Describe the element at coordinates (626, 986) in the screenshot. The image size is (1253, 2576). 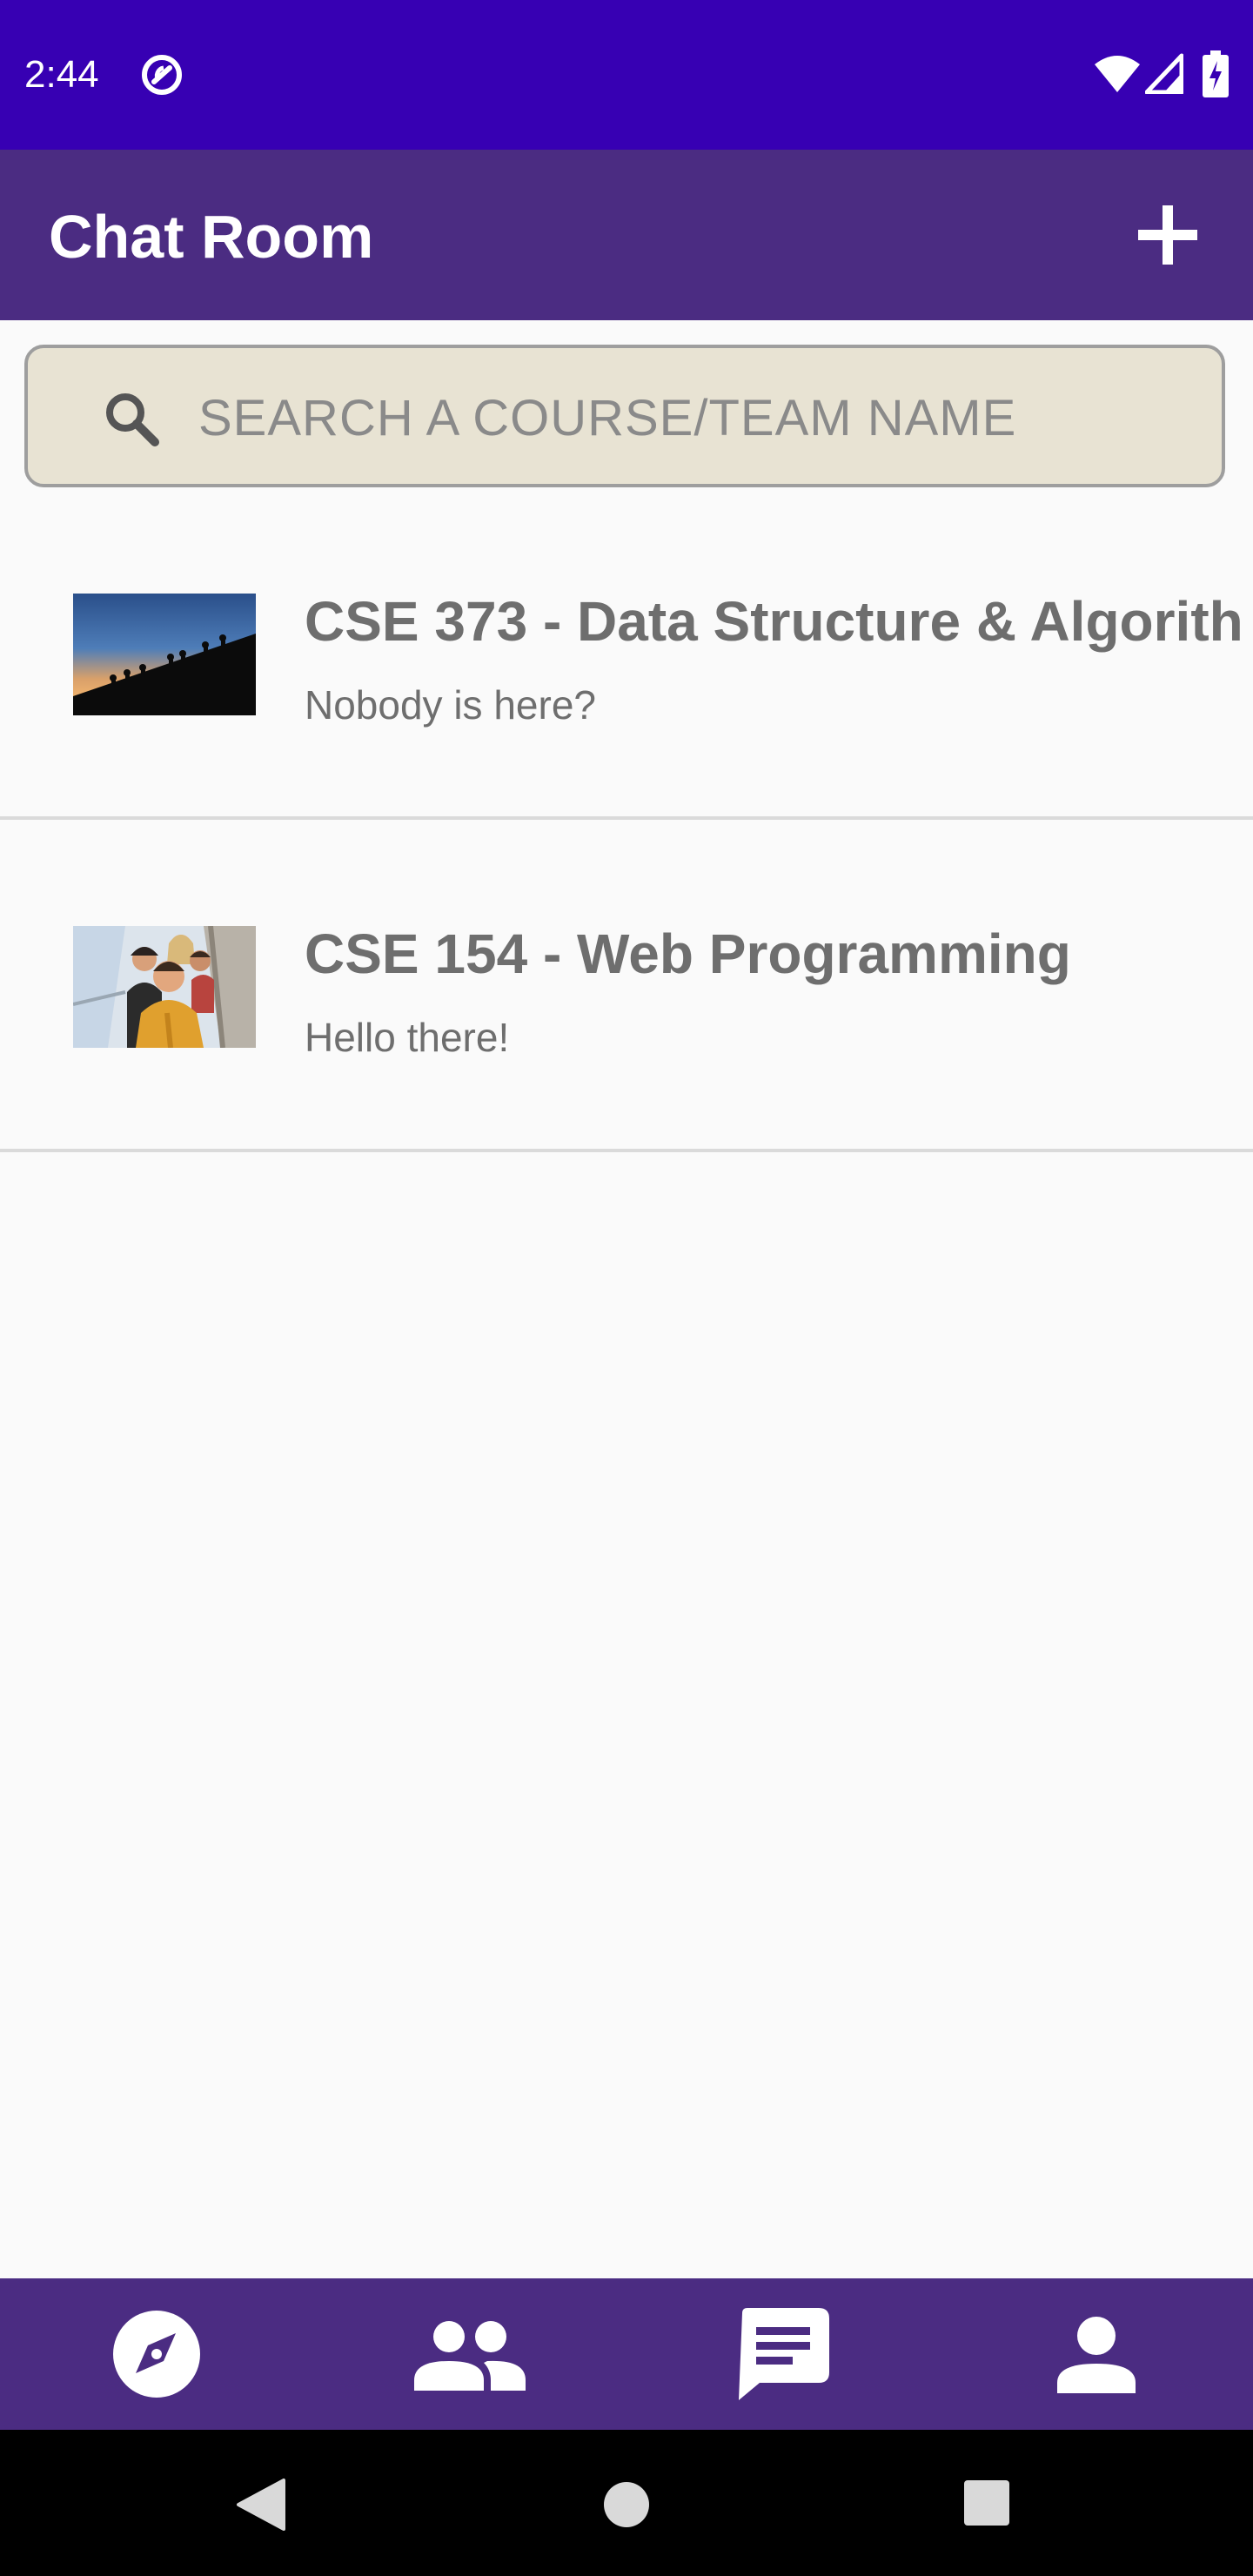
I see `chat-list-item: CSE 154 - Web Programming Hello there!` at that location.